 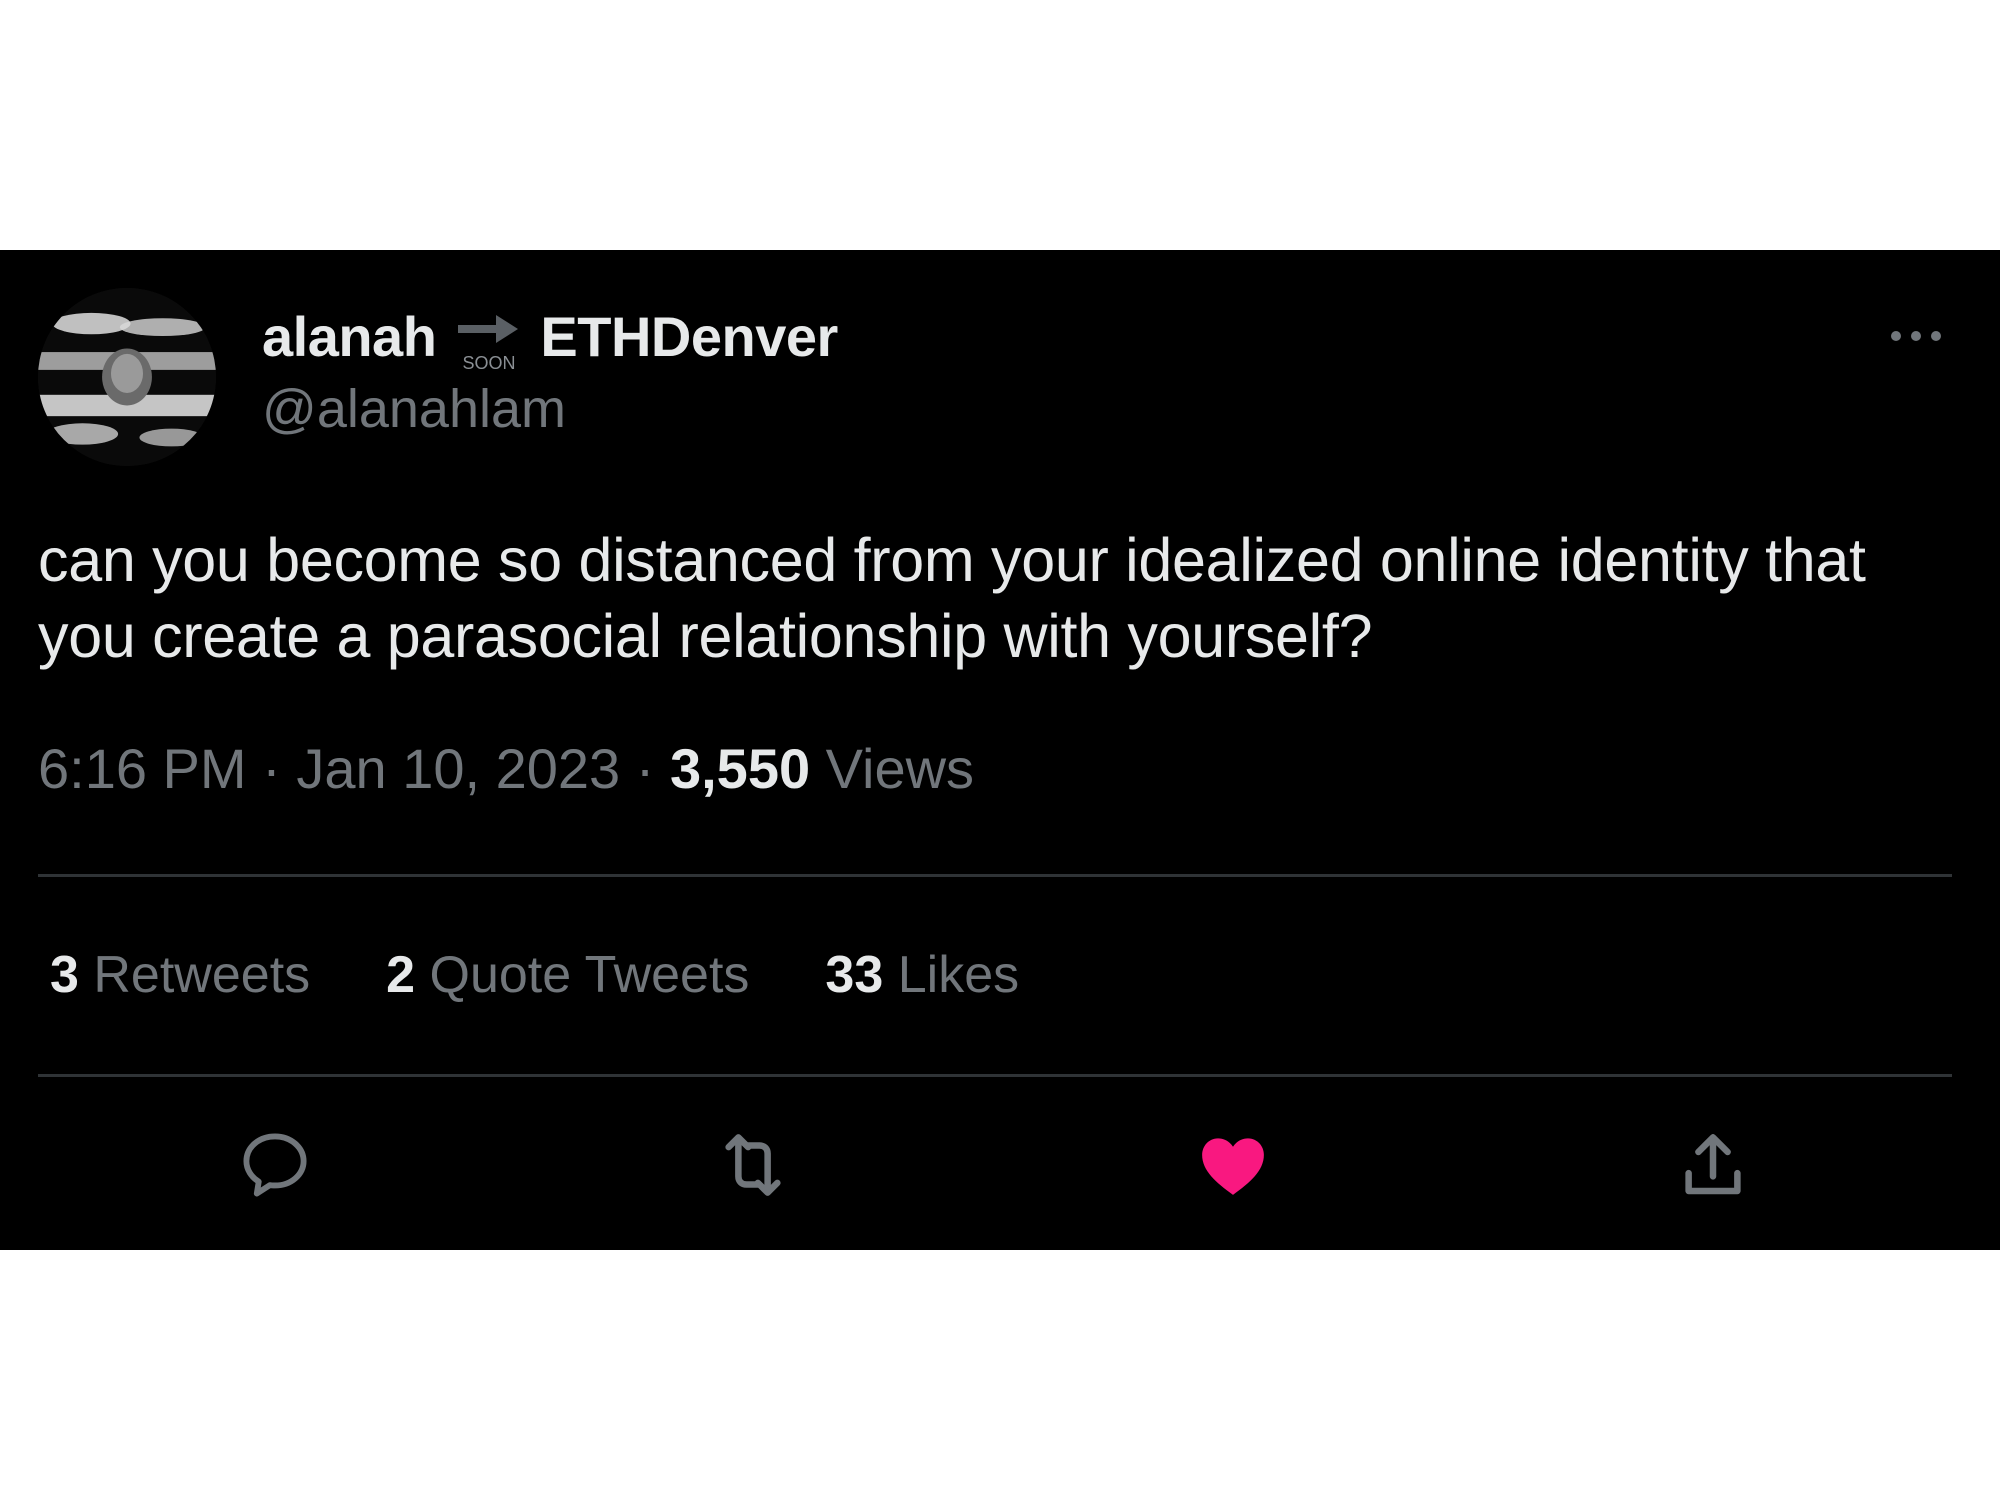 What do you see at coordinates (489, 342) in the screenshot?
I see `soon-arrow-icon: SOON` at bounding box center [489, 342].